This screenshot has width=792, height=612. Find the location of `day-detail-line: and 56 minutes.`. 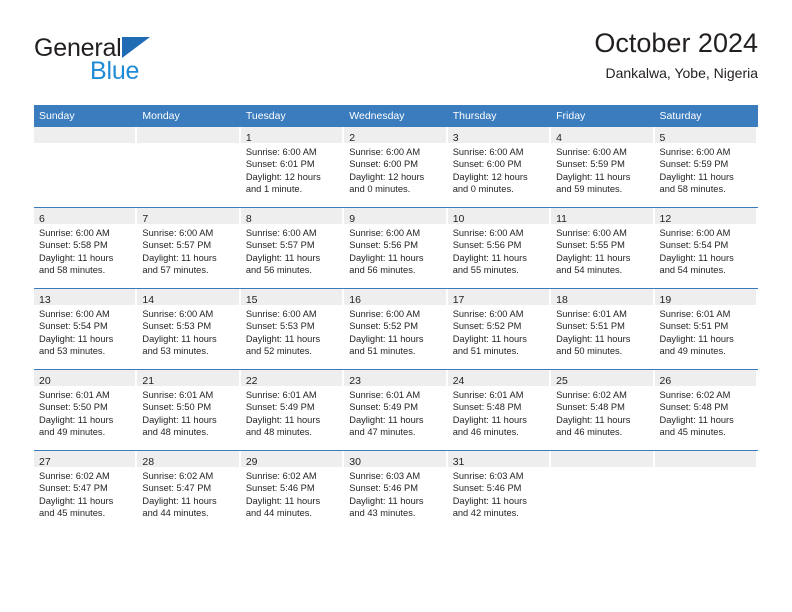

day-detail-line: and 56 minutes. is located at coordinates (278, 270).